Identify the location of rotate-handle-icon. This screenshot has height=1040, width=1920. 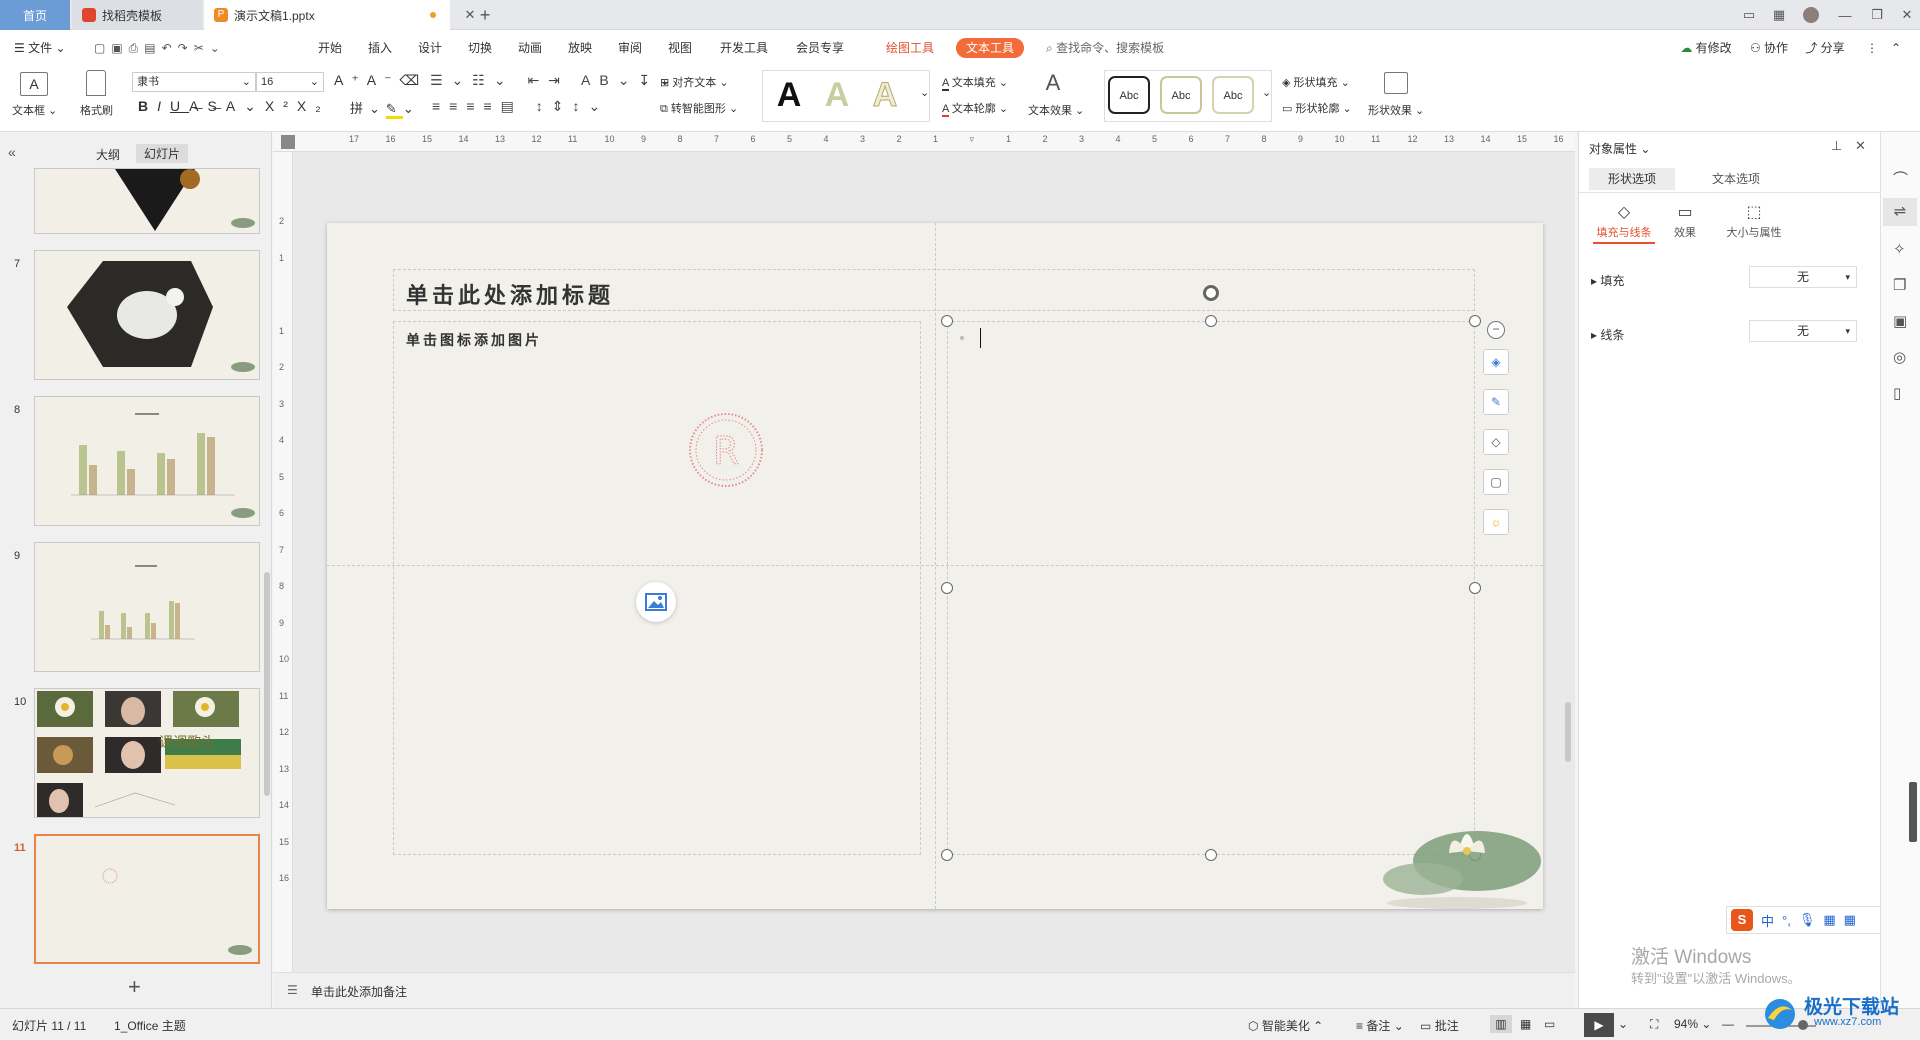
(1211, 293).